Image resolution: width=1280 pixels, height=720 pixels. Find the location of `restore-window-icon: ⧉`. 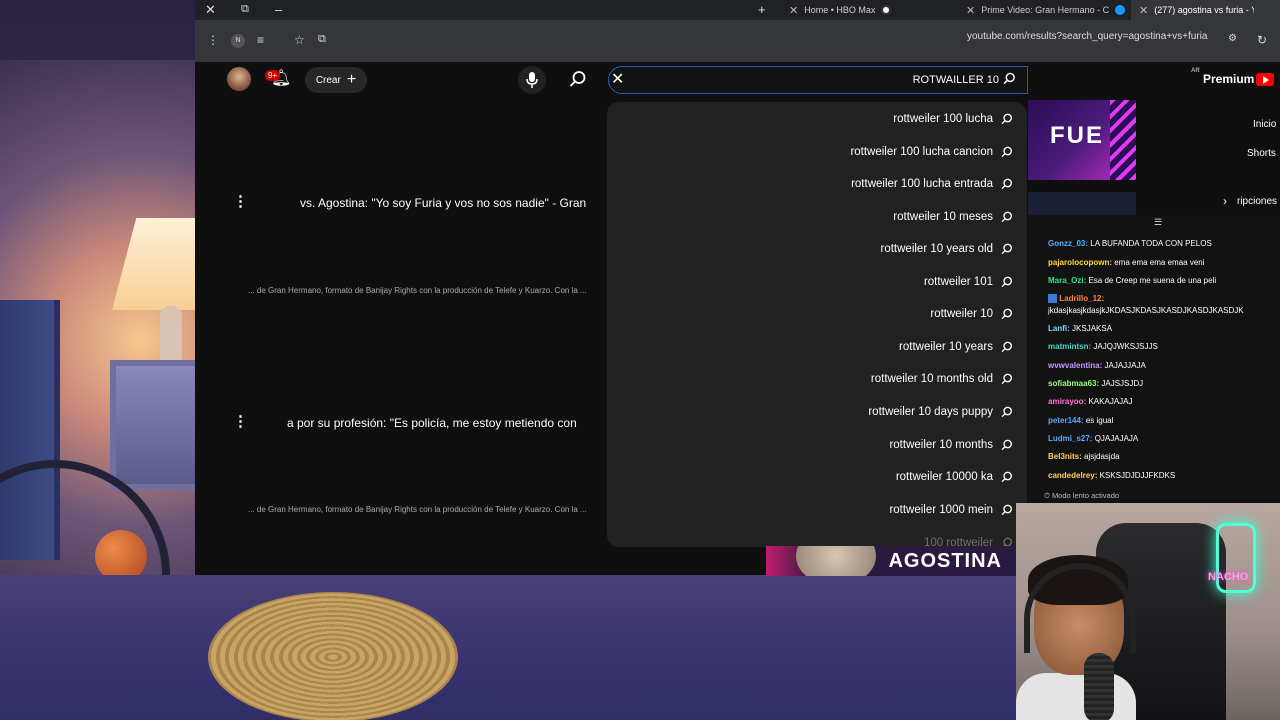

restore-window-icon: ⧉ is located at coordinates (245, 9).